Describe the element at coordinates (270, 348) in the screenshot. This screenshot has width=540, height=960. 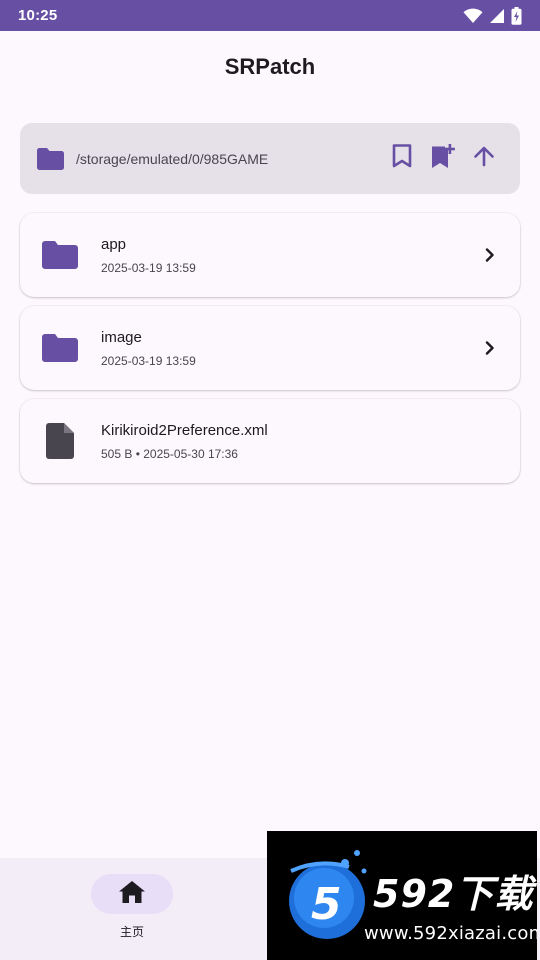
I see `list-item-image: image 2025-03-19 13:59` at that location.